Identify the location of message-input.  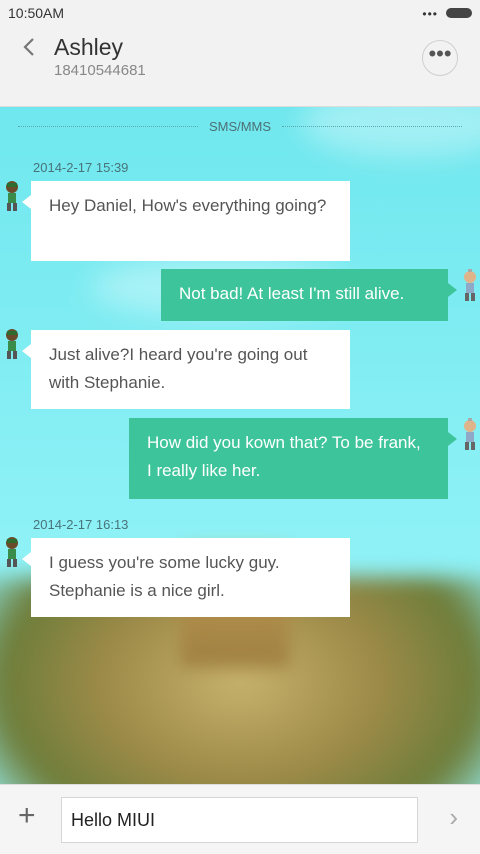
(239, 820).